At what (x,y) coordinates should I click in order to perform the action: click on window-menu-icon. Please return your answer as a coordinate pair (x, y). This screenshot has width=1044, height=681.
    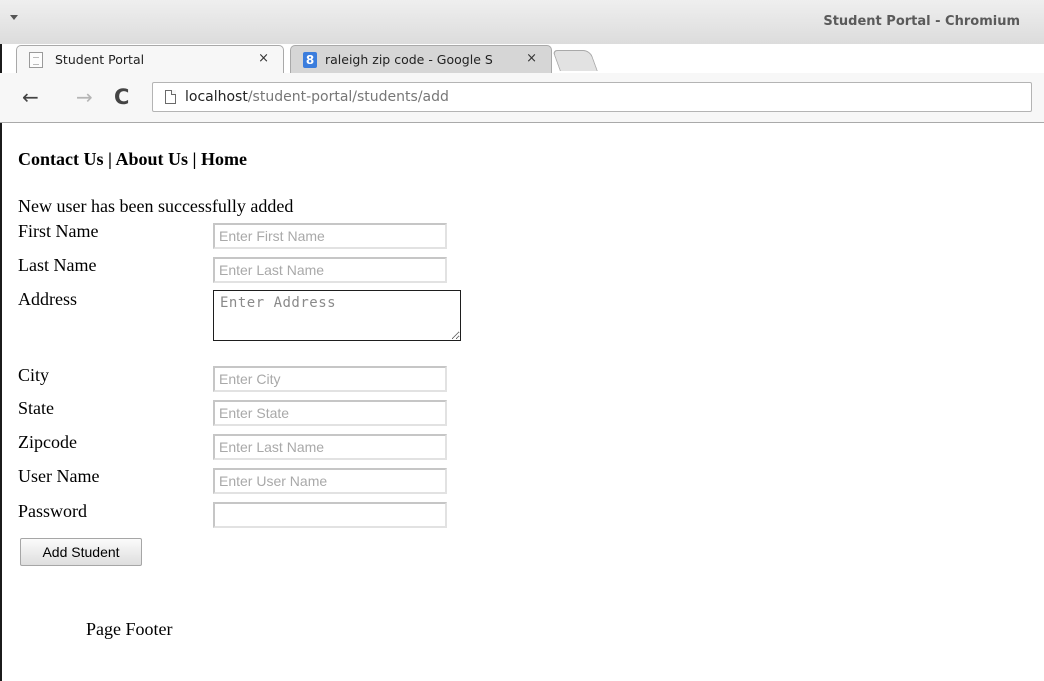
    Looking at the image, I should click on (14, 17).